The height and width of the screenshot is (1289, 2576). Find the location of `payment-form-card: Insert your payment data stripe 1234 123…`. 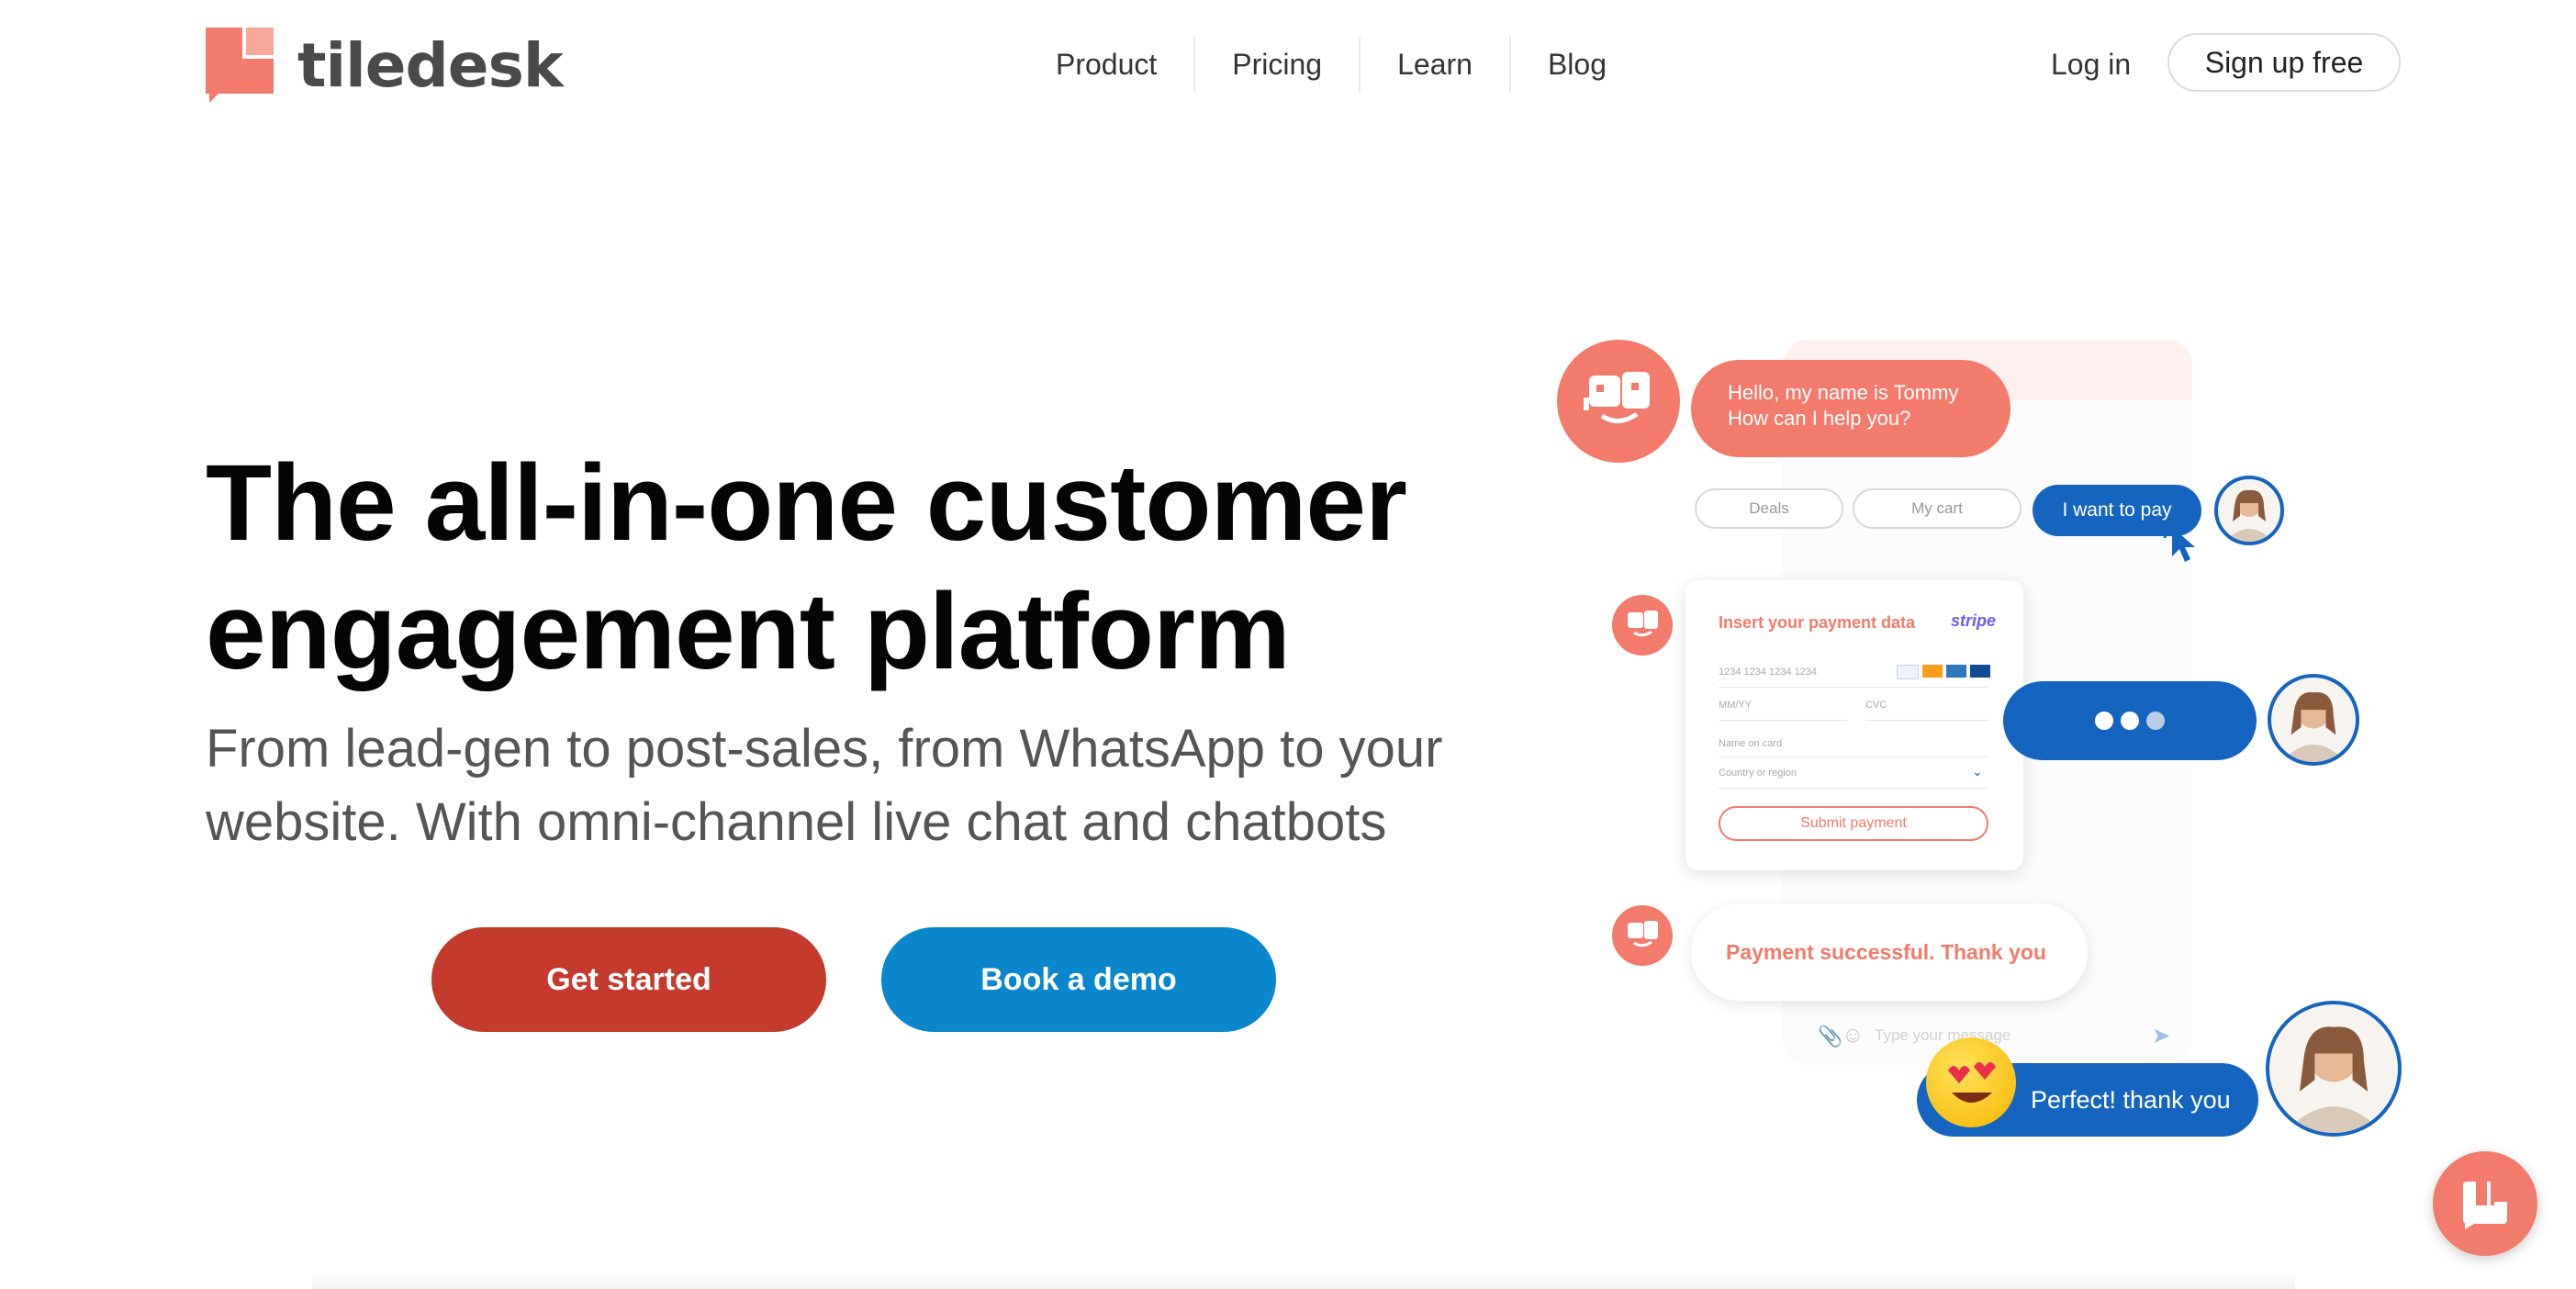

payment-form-card: Insert your payment data stripe 1234 123… is located at coordinates (1854, 725).